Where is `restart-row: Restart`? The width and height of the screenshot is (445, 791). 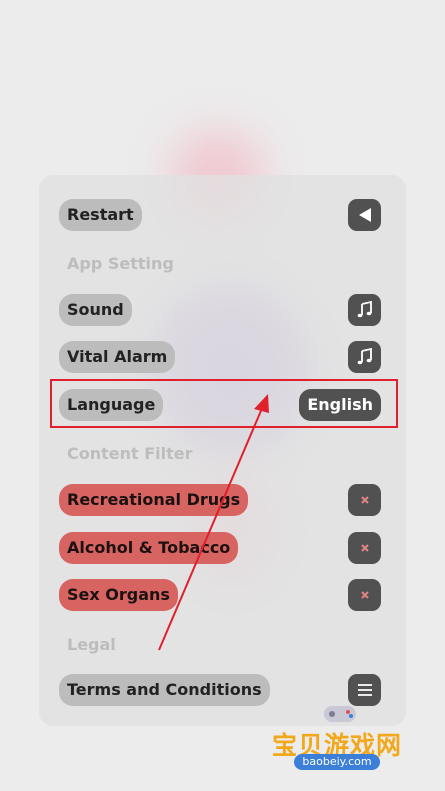 restart-row: Restart is located at coordinates (220, 215).